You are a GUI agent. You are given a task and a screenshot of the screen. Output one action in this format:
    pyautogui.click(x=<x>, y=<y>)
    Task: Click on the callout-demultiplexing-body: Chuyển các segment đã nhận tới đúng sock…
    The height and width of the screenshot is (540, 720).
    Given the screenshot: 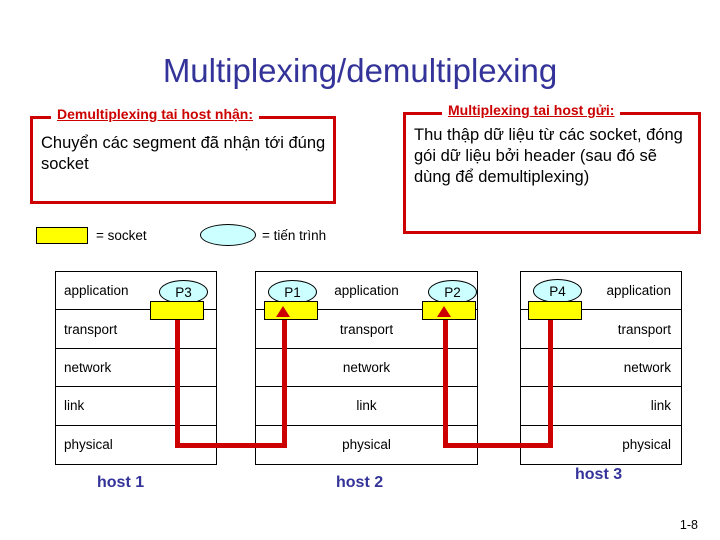 What is the action you would take?
    pyautogui.click(x=183, y=153)
    